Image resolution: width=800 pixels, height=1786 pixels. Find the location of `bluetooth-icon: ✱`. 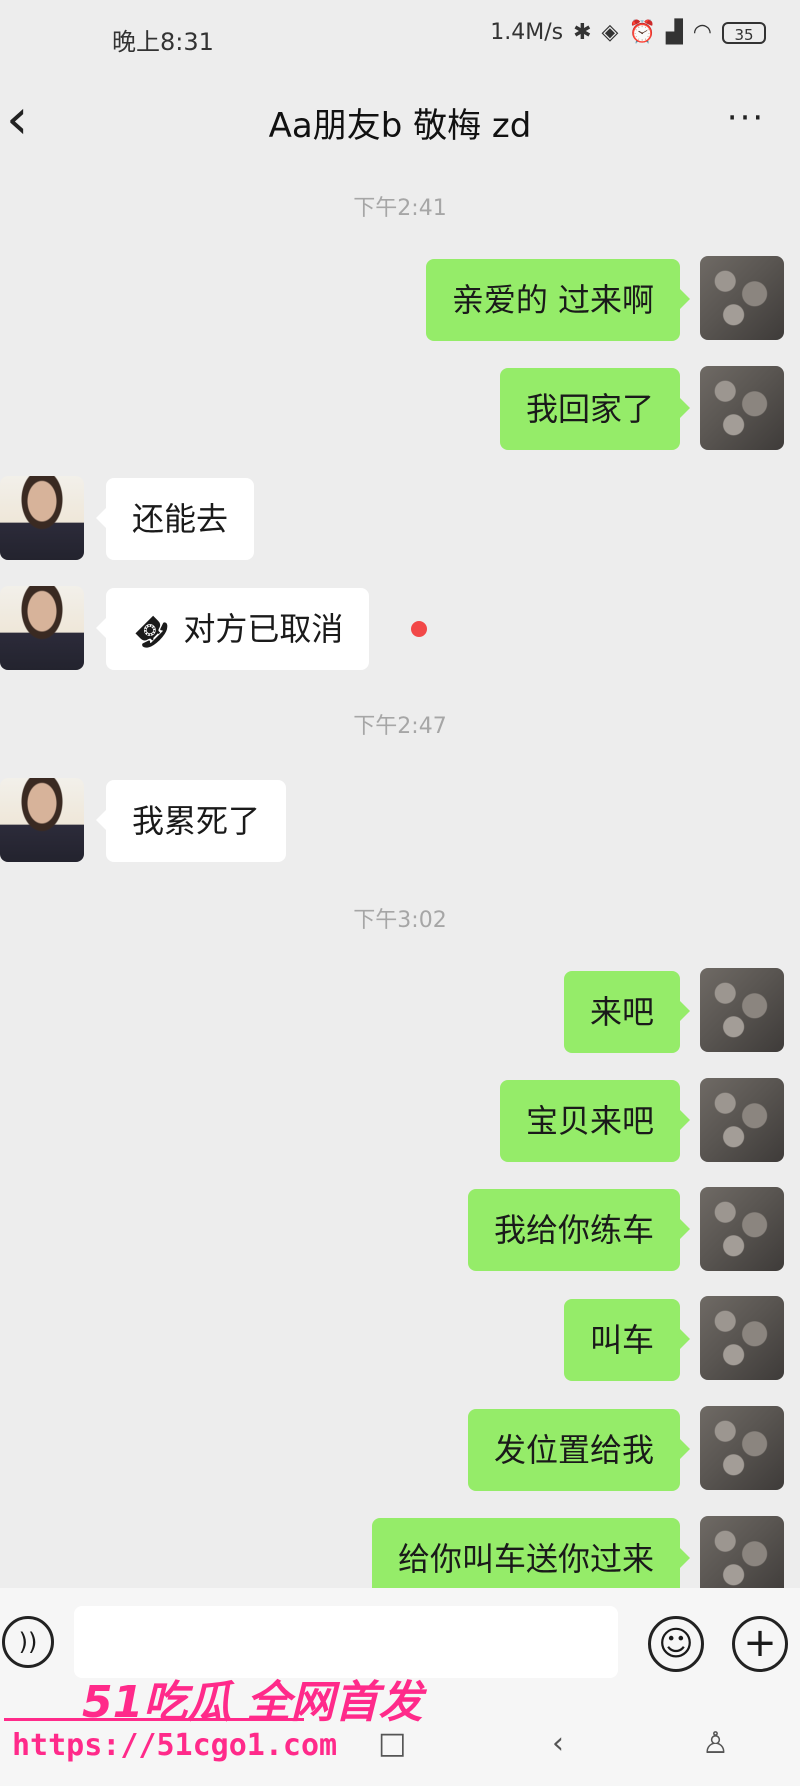

bluetooth-icon: ✱ is located at coordinates (582, 32).